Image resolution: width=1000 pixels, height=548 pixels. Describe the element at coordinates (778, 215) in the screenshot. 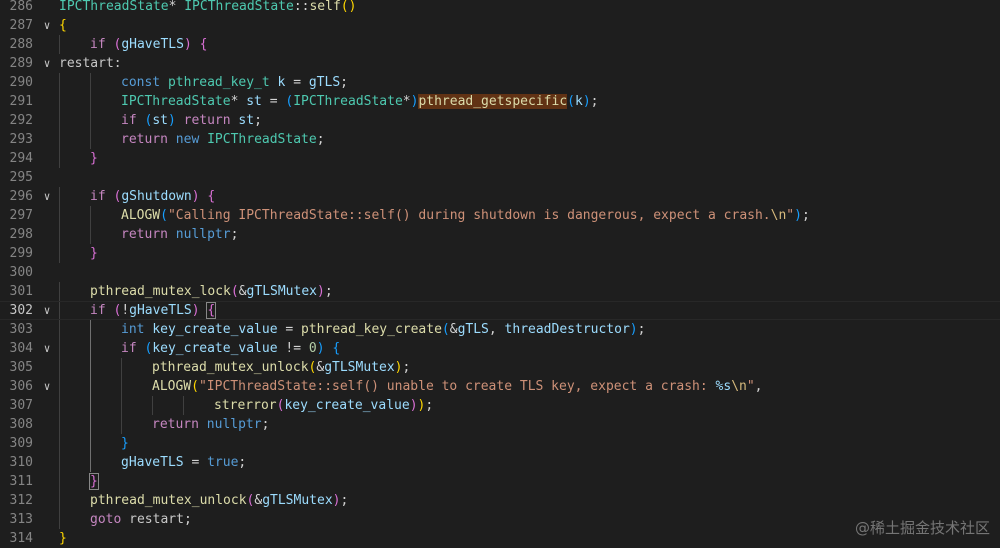

I see `code-token: \n` at that location.